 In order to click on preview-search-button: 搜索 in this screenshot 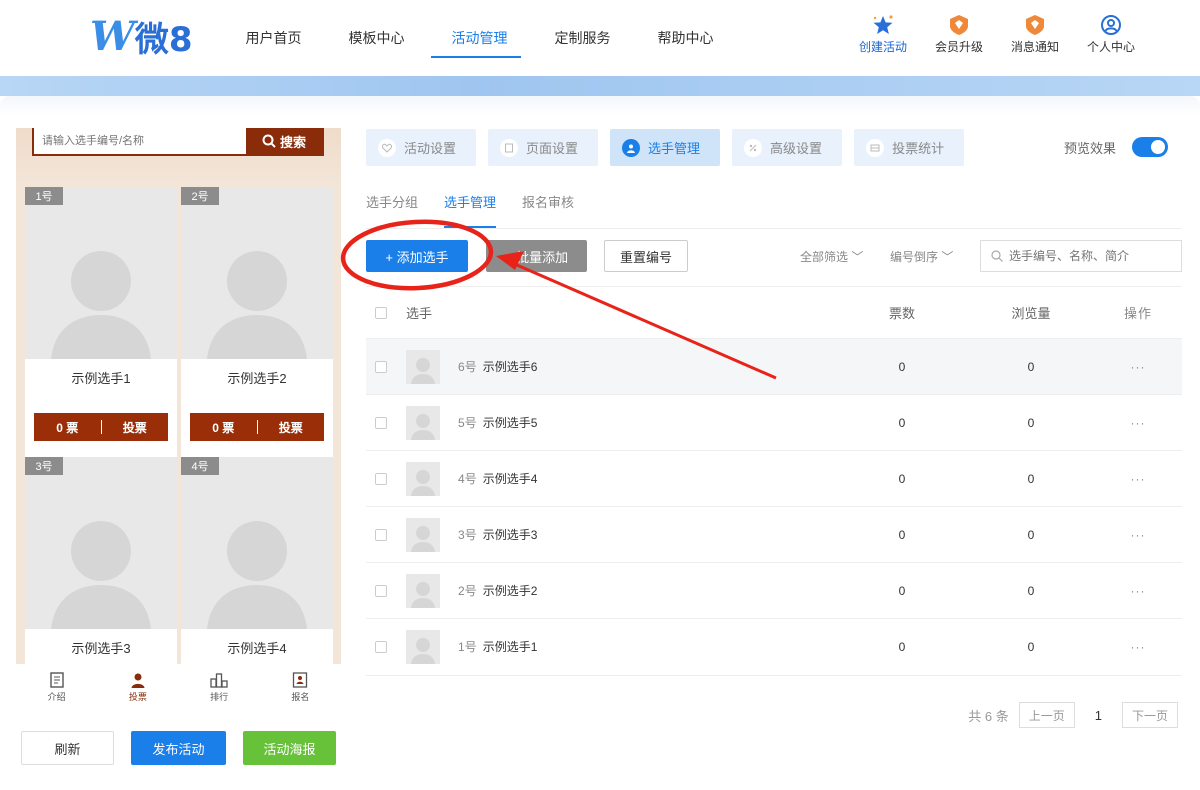, I will do `click(284, 141)`.